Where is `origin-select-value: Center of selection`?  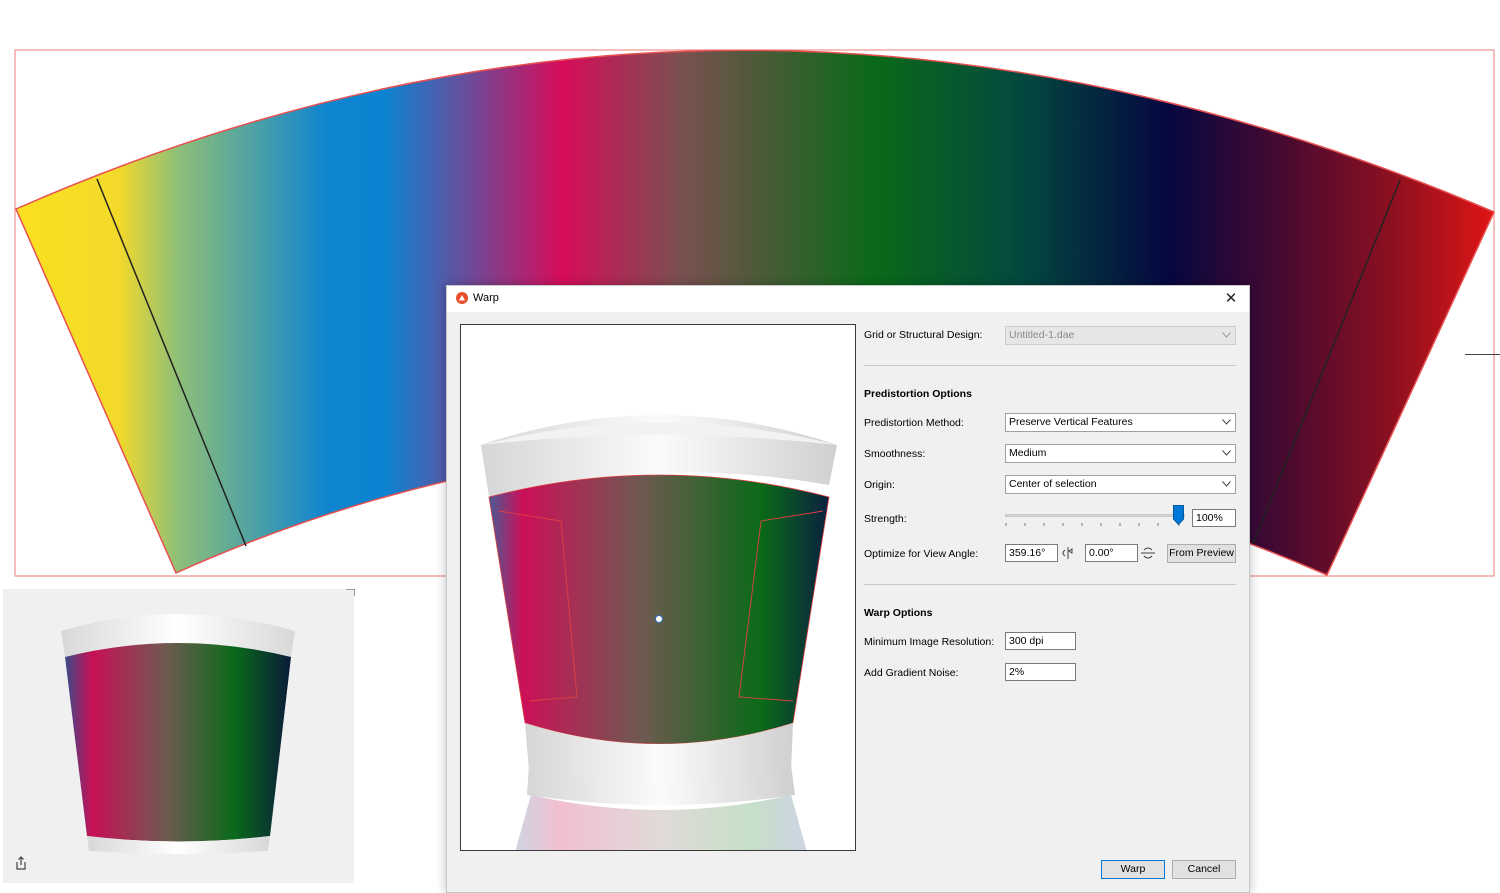
origin-select-value: Center of selection is located at coordinates (1053, 484).